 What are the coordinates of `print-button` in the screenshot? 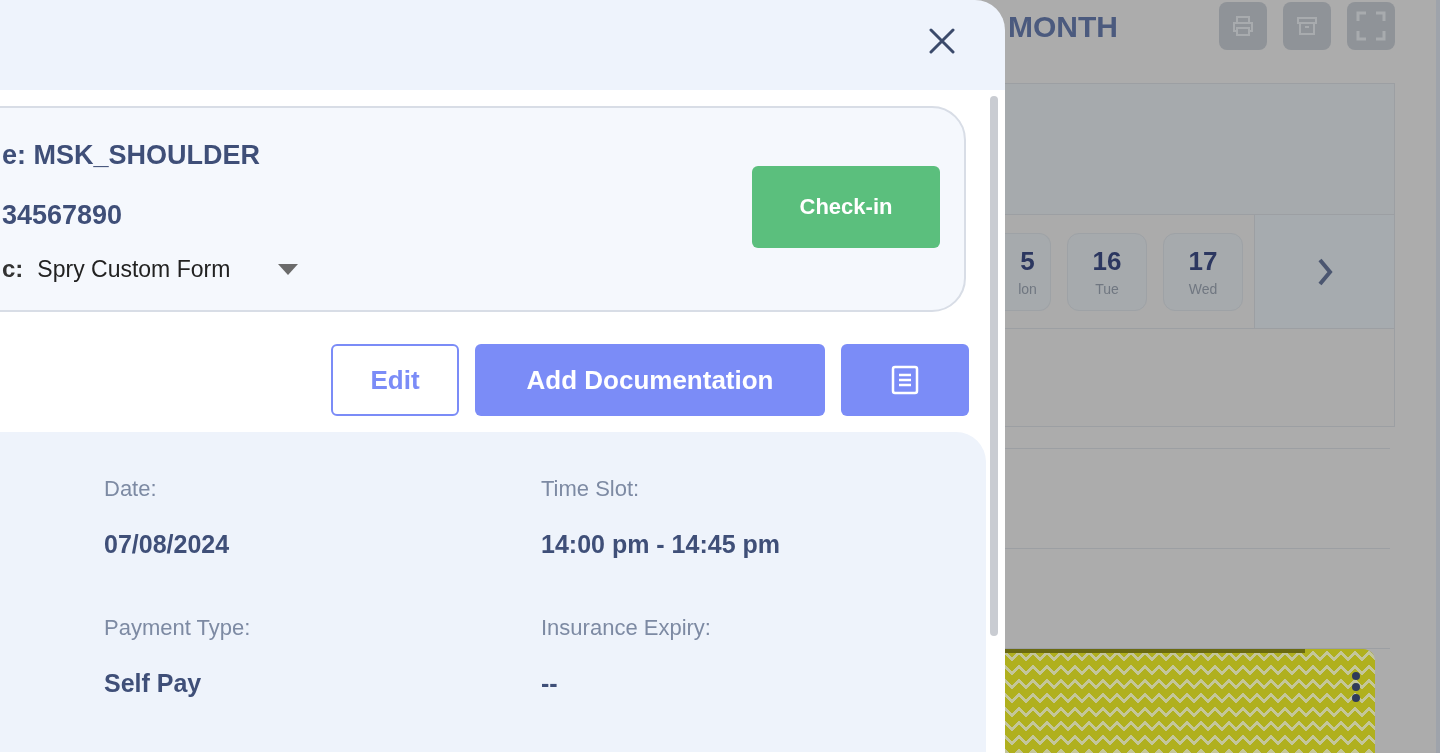 It's located at (1243, 26).